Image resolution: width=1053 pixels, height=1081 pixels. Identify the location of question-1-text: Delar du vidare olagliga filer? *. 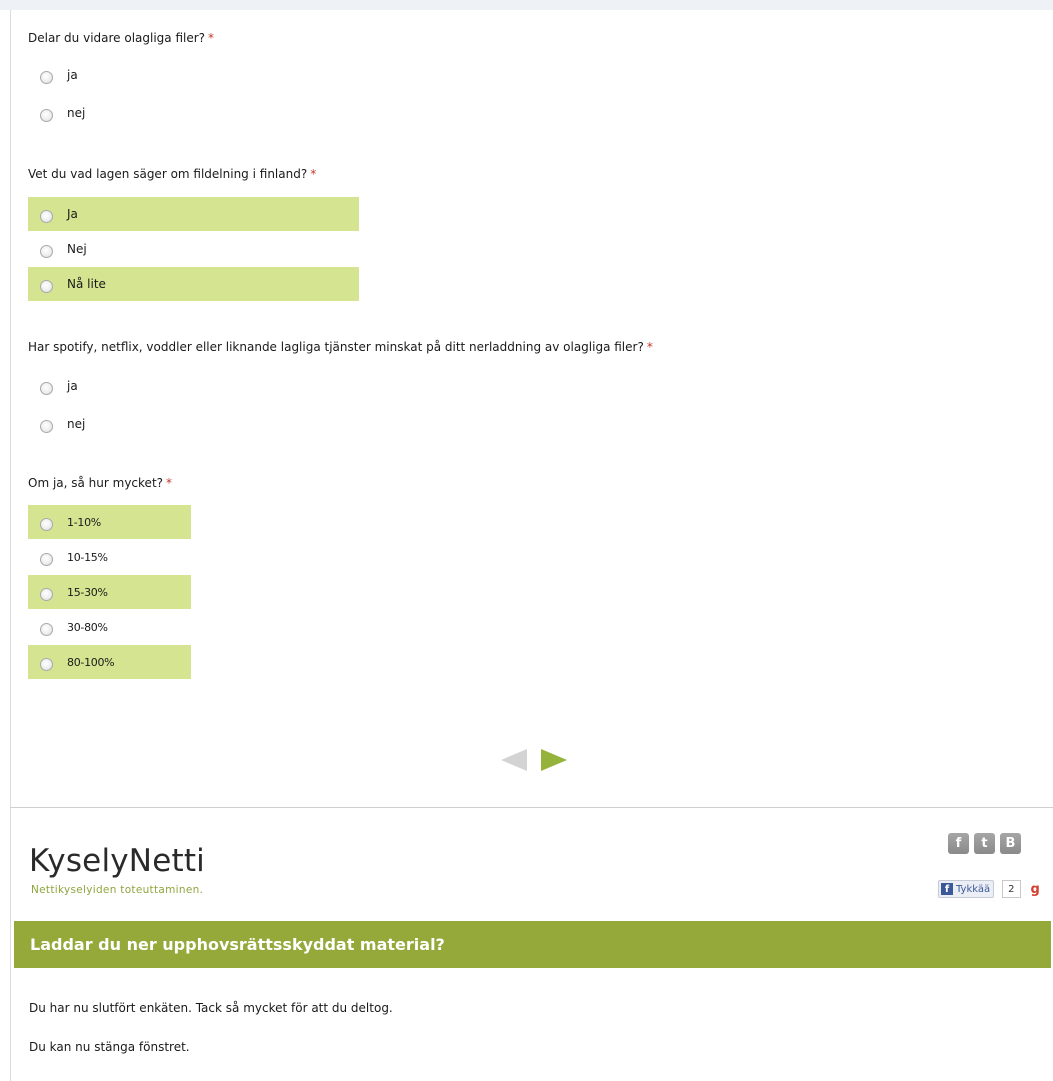
(121, 38).